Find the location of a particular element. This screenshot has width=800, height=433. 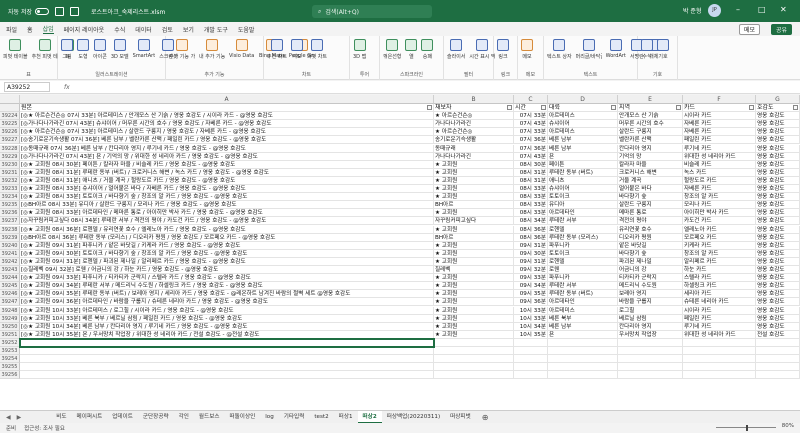

table-cell: 09시 36분 is located at coordinates (531, 302).